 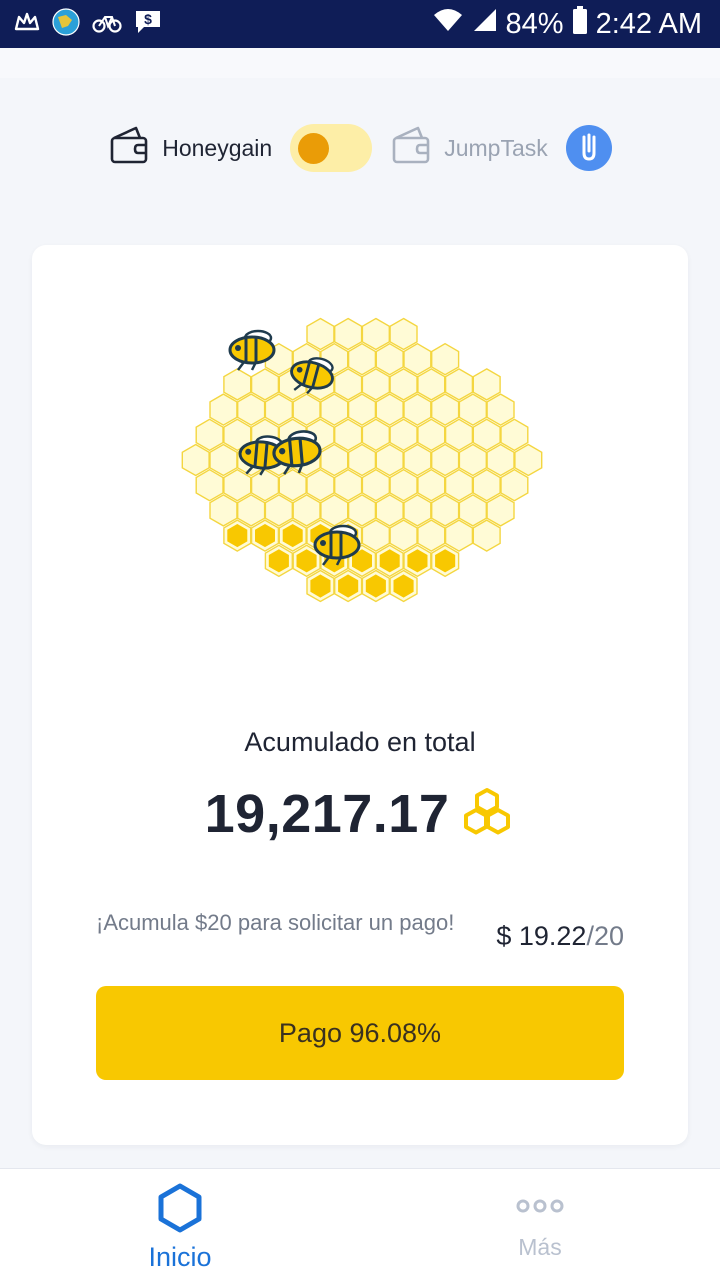 What do you see at coordinates (540, 1208) in the screenshot?
I see `more-dots-icon` at bounding box center [540, 1208].